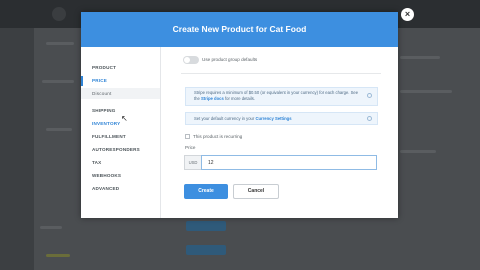 Image resolution: width=480 pixels, height=270 pixels. What do you see at coordinates (191, 60) in the screenshot?
I see `group-defaults-toggle` at bounding box center [191, 60].